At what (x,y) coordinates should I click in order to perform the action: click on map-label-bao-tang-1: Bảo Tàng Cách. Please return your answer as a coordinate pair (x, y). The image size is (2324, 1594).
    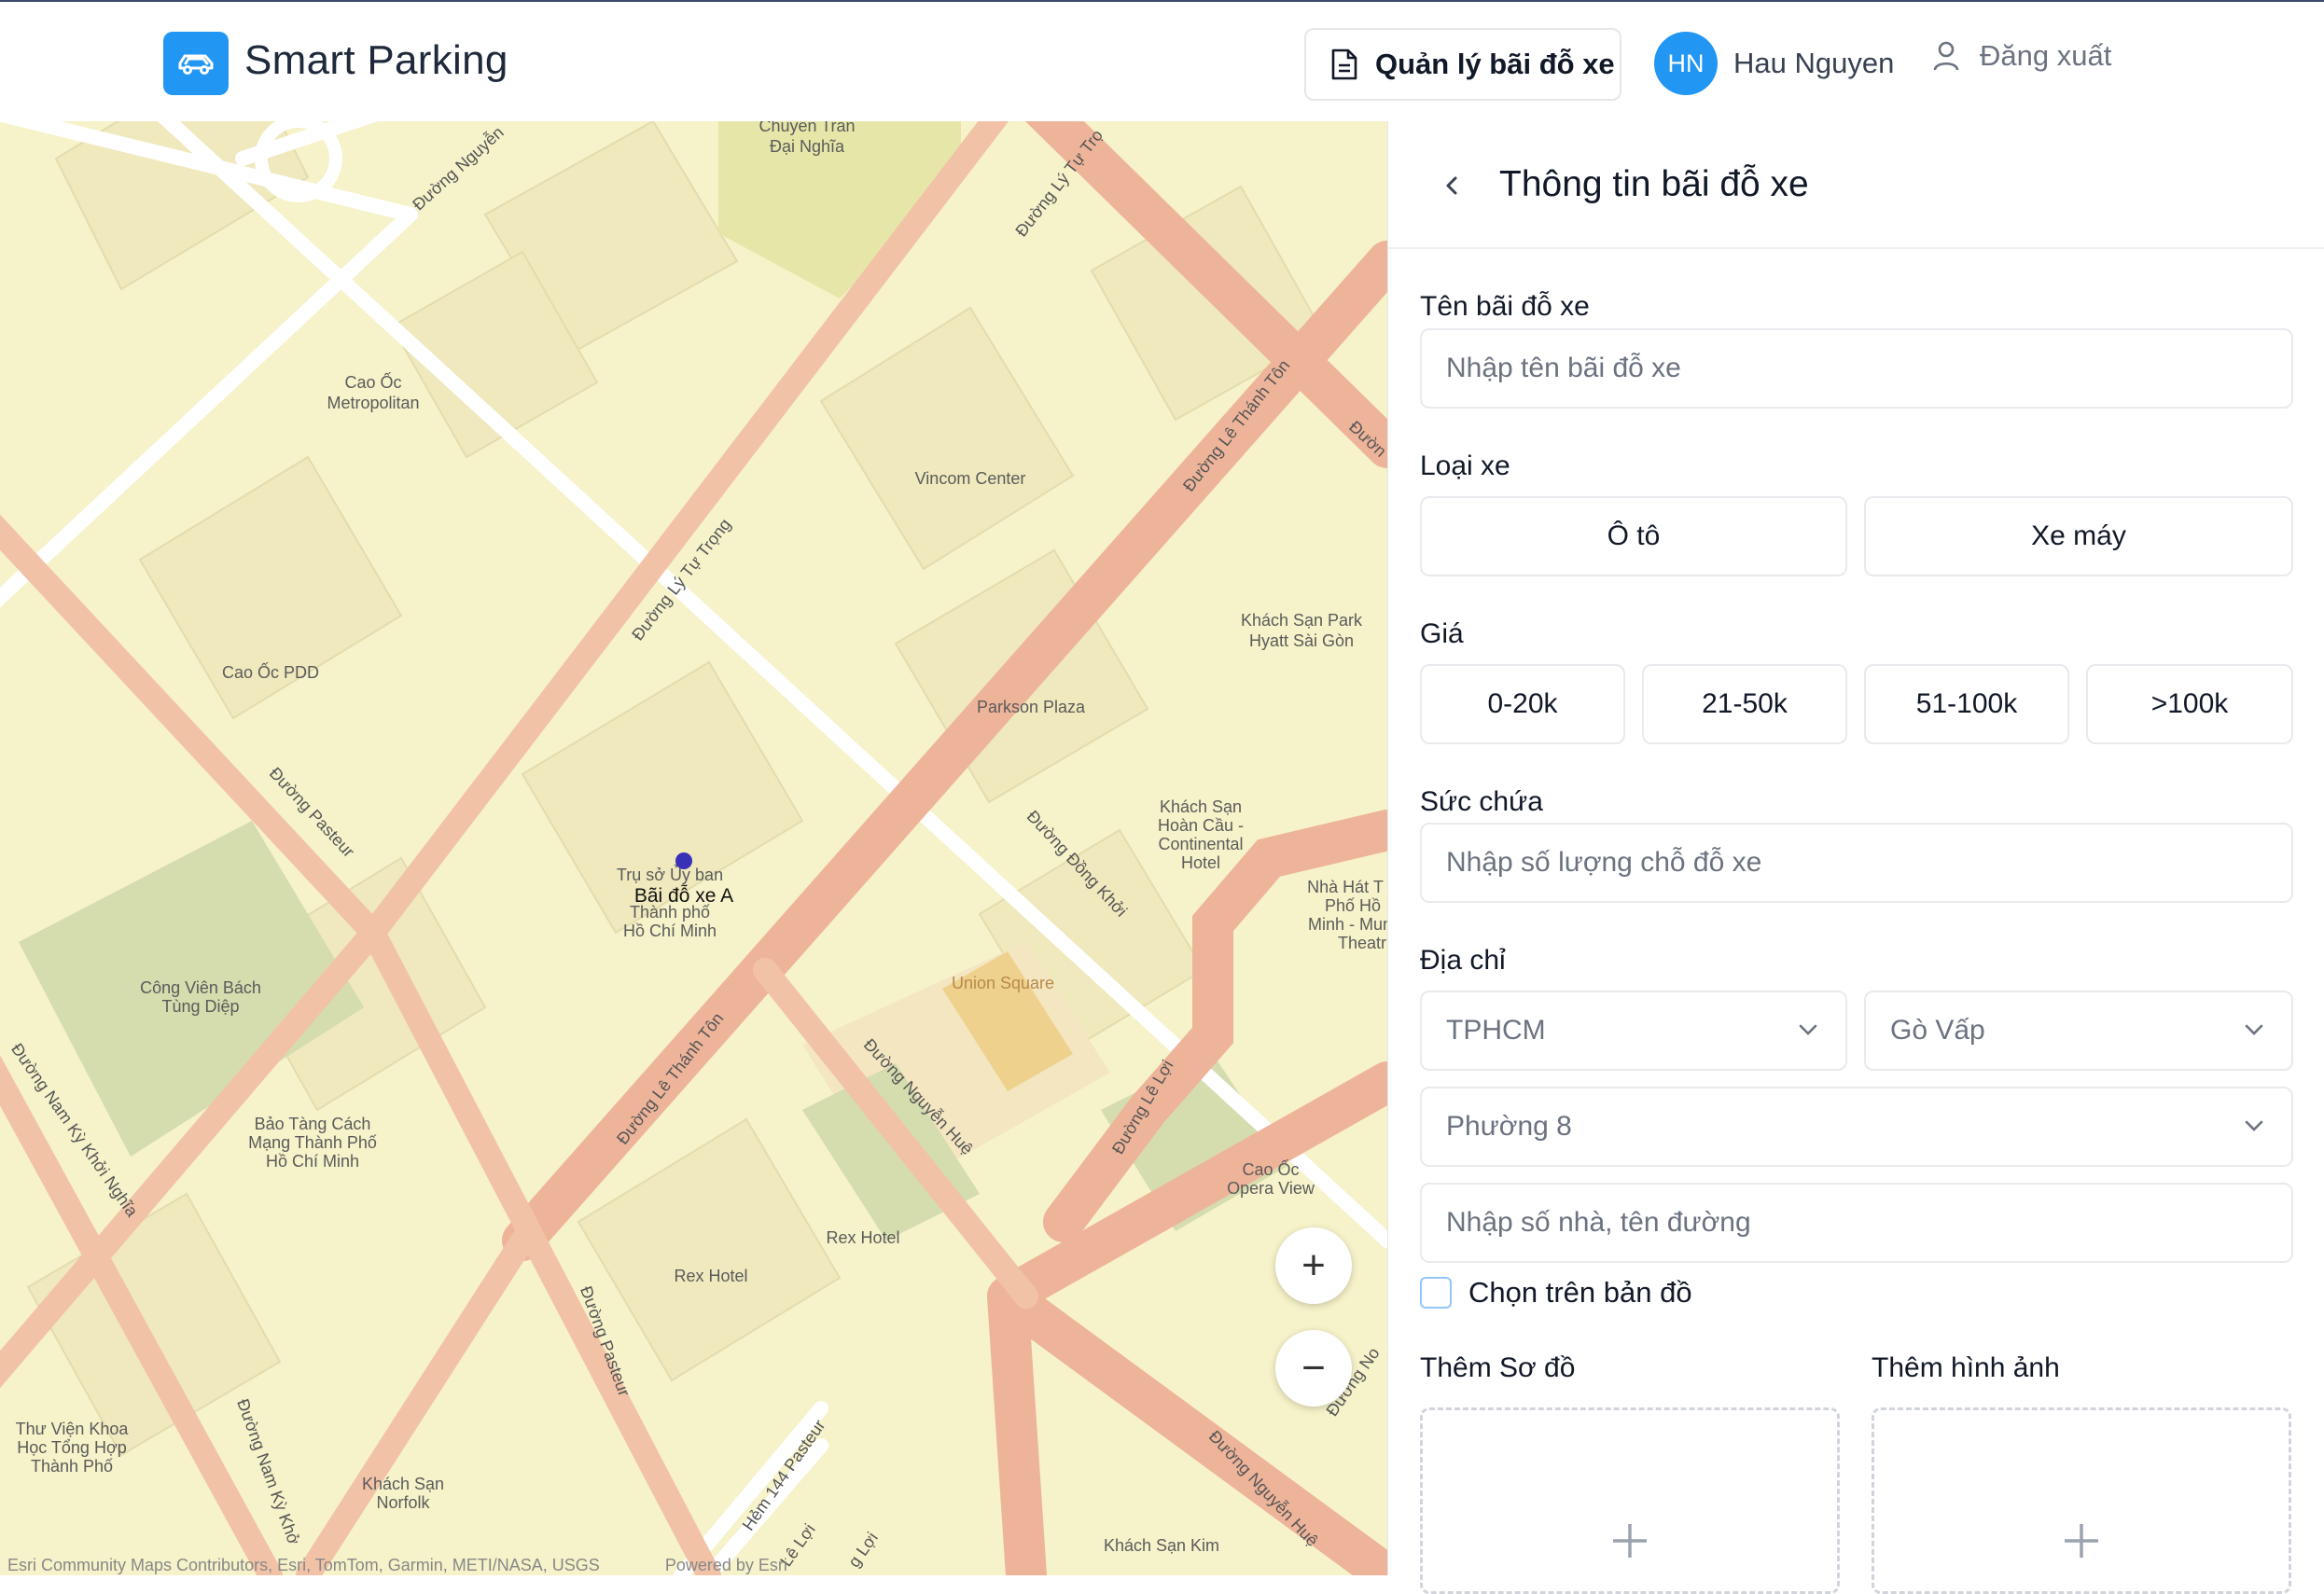
    Looking at the image, I should click on (313, 1124).